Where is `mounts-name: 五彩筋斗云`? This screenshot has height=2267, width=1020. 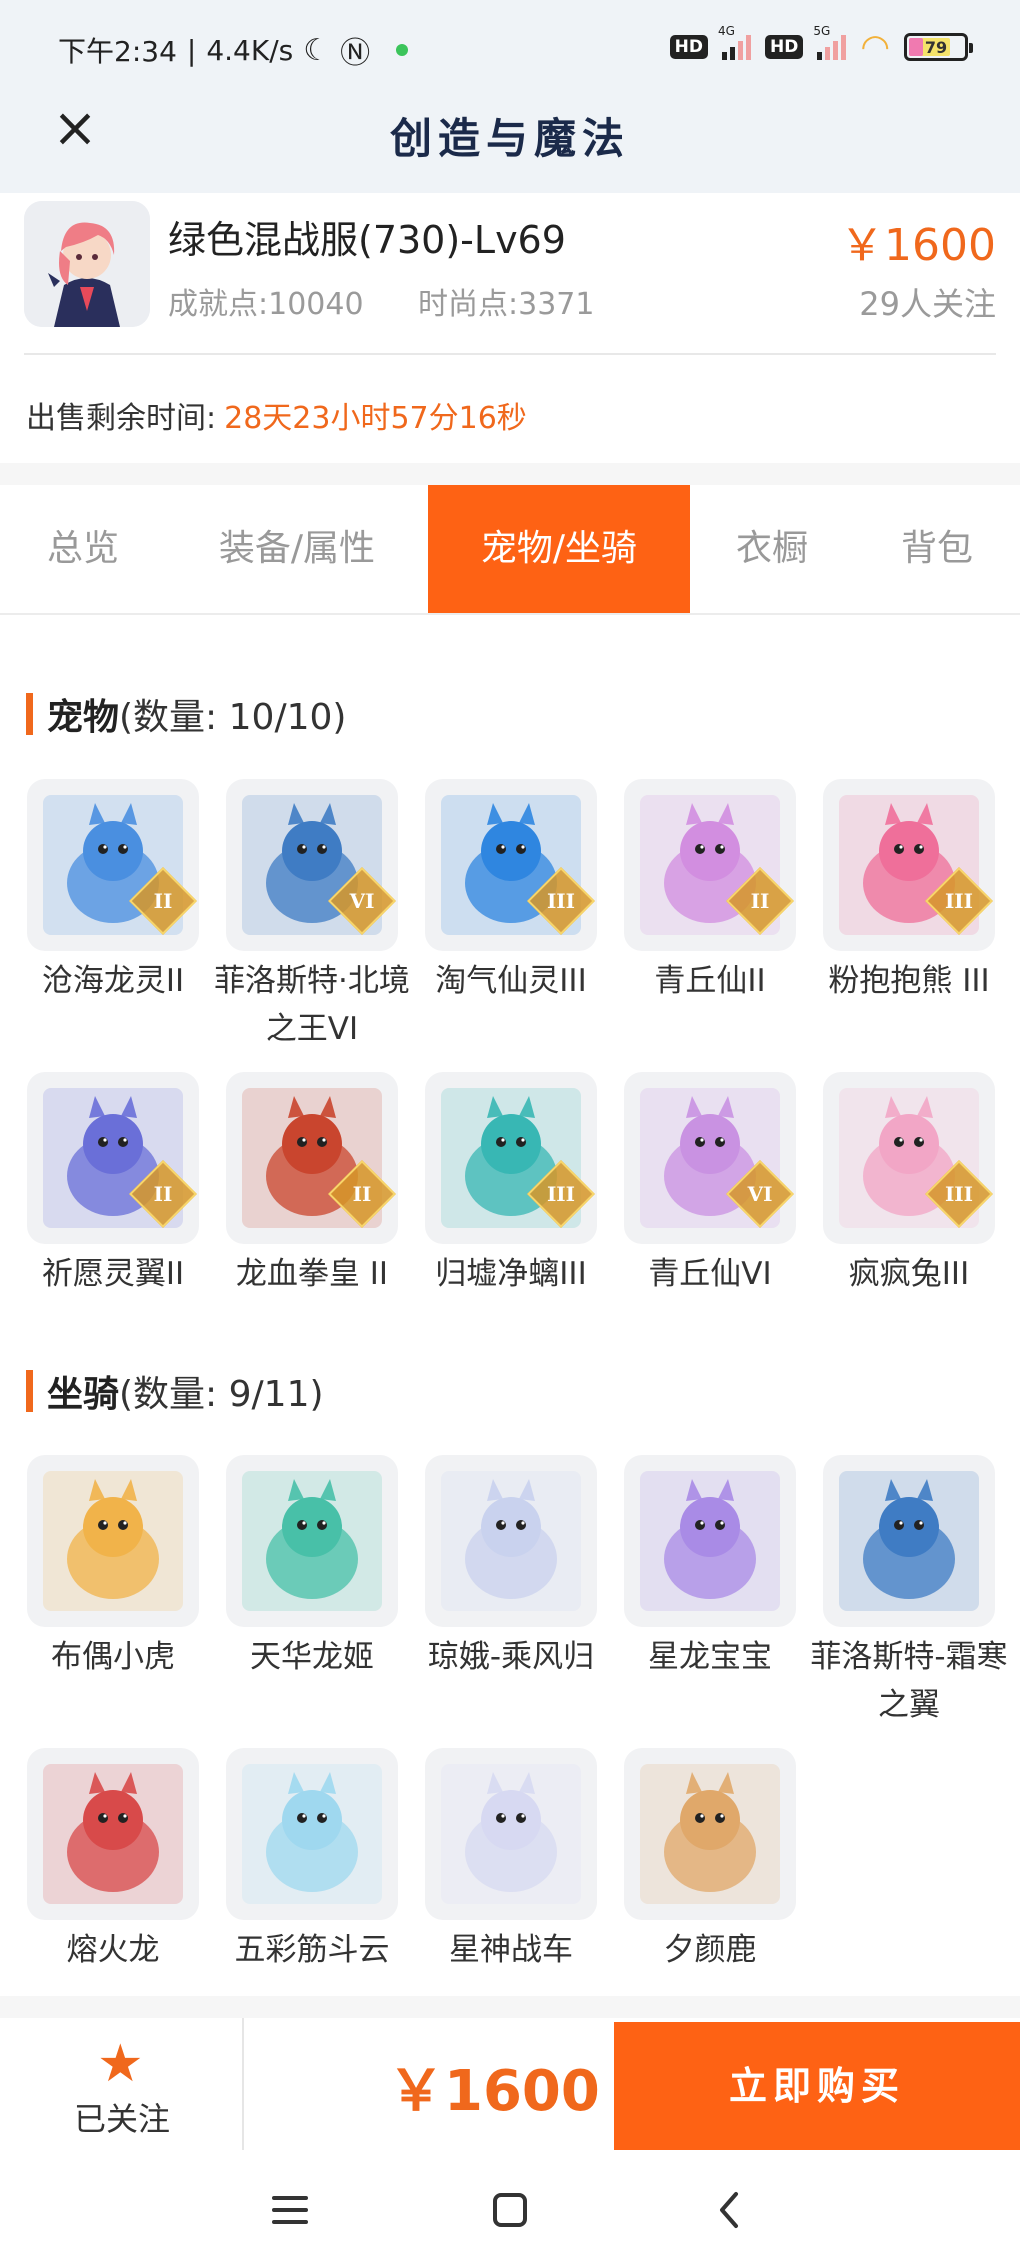 mounts-name: 五彩筋斗云 is located at coordinates (312, 1950).